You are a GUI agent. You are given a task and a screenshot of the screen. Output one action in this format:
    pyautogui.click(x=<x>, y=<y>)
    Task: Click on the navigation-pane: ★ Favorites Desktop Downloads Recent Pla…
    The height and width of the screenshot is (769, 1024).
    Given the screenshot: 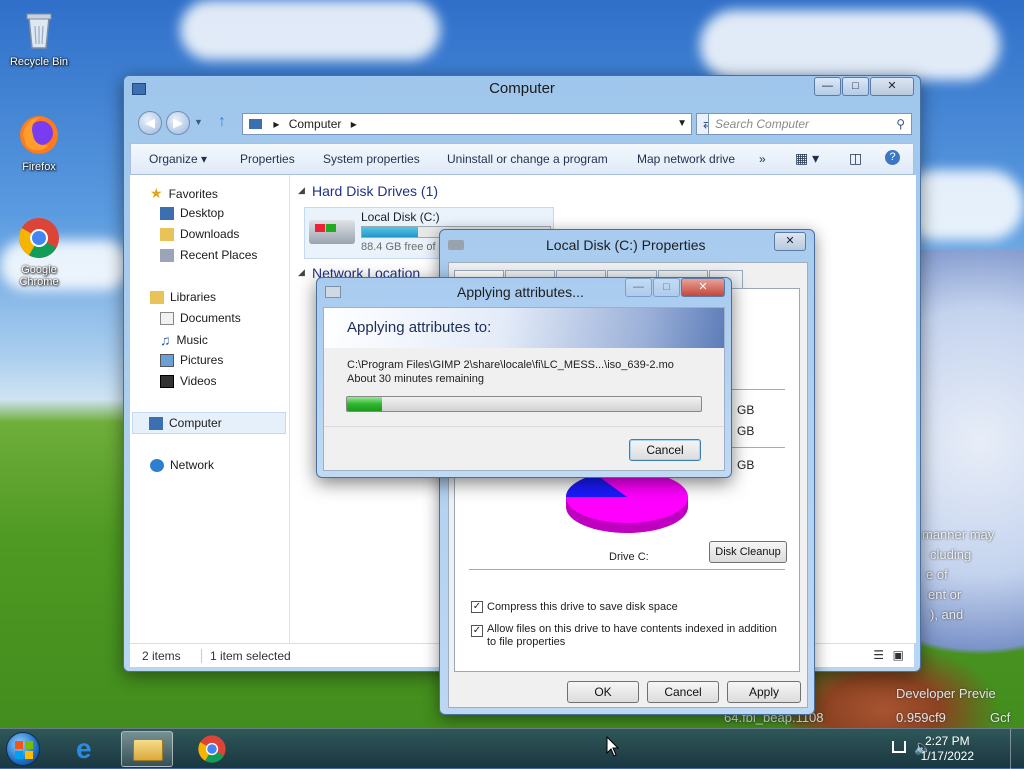 What is the action you would take?
    pyautogui.click(x=210, y=409)
    